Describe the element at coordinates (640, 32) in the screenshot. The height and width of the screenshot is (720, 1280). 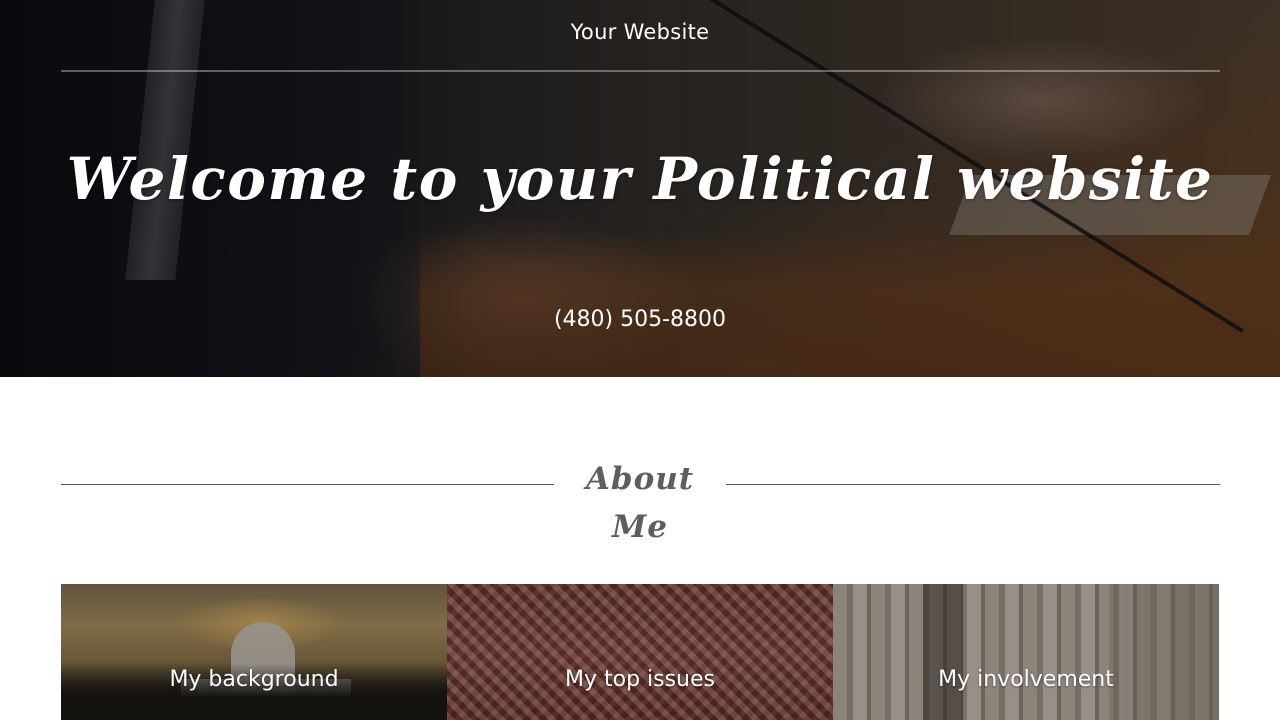
I see `site-title-link: Your Website` at that location.